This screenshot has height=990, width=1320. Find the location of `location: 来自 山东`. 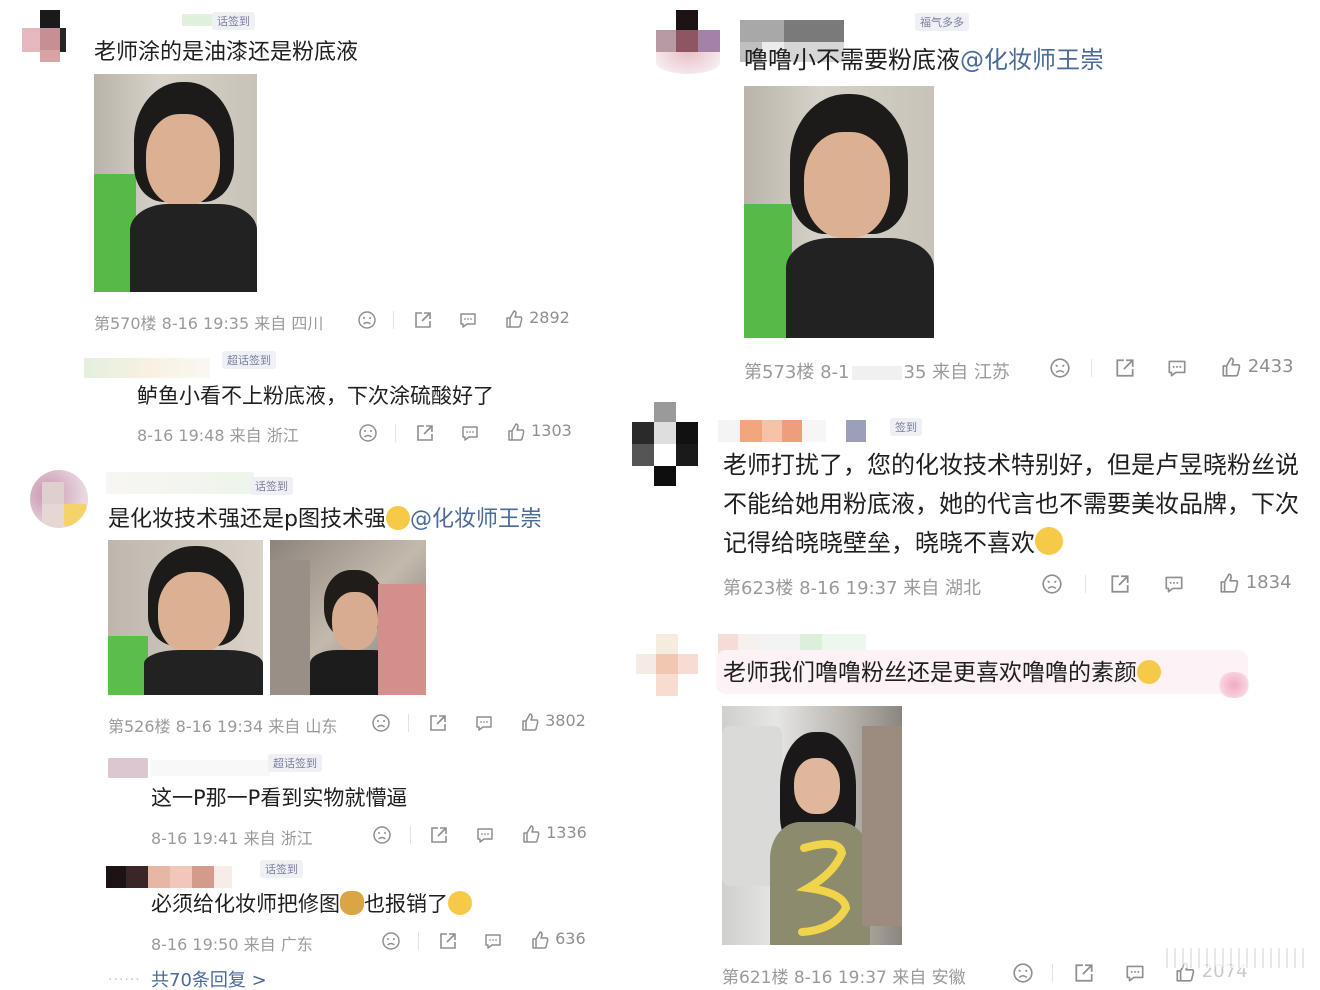

location: 来自 山东 is located at coordinates (303, 726).